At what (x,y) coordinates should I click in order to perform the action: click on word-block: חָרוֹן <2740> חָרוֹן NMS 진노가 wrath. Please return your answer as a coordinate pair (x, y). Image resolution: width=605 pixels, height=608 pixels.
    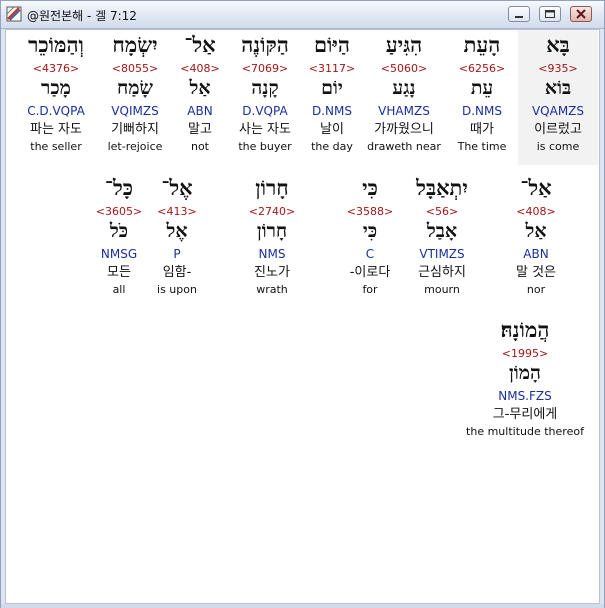
    Looking at the image, I should click on (272, 235).